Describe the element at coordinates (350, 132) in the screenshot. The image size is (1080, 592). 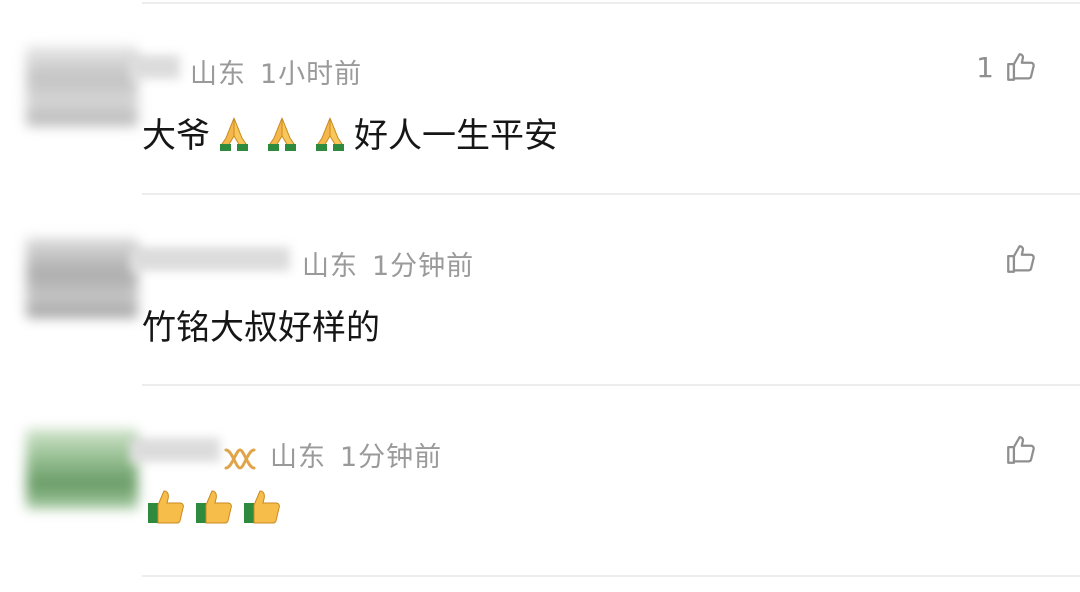
I see `comment-text: 大爷 好人一生平安` at that location.